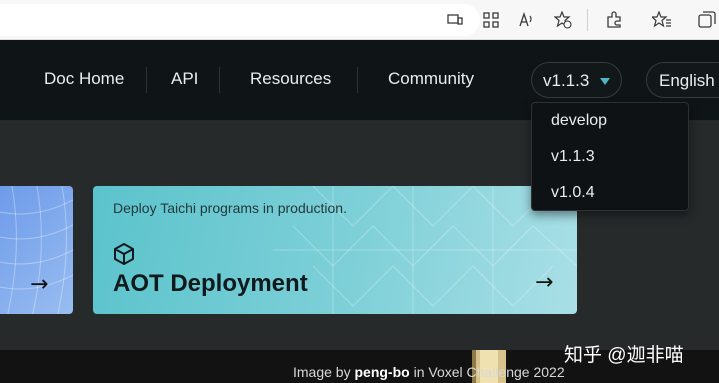  What do you see at coordinates (527, 20) in the screenshot?
I see `read-aloud-icon` at bounding box center [527, 20].